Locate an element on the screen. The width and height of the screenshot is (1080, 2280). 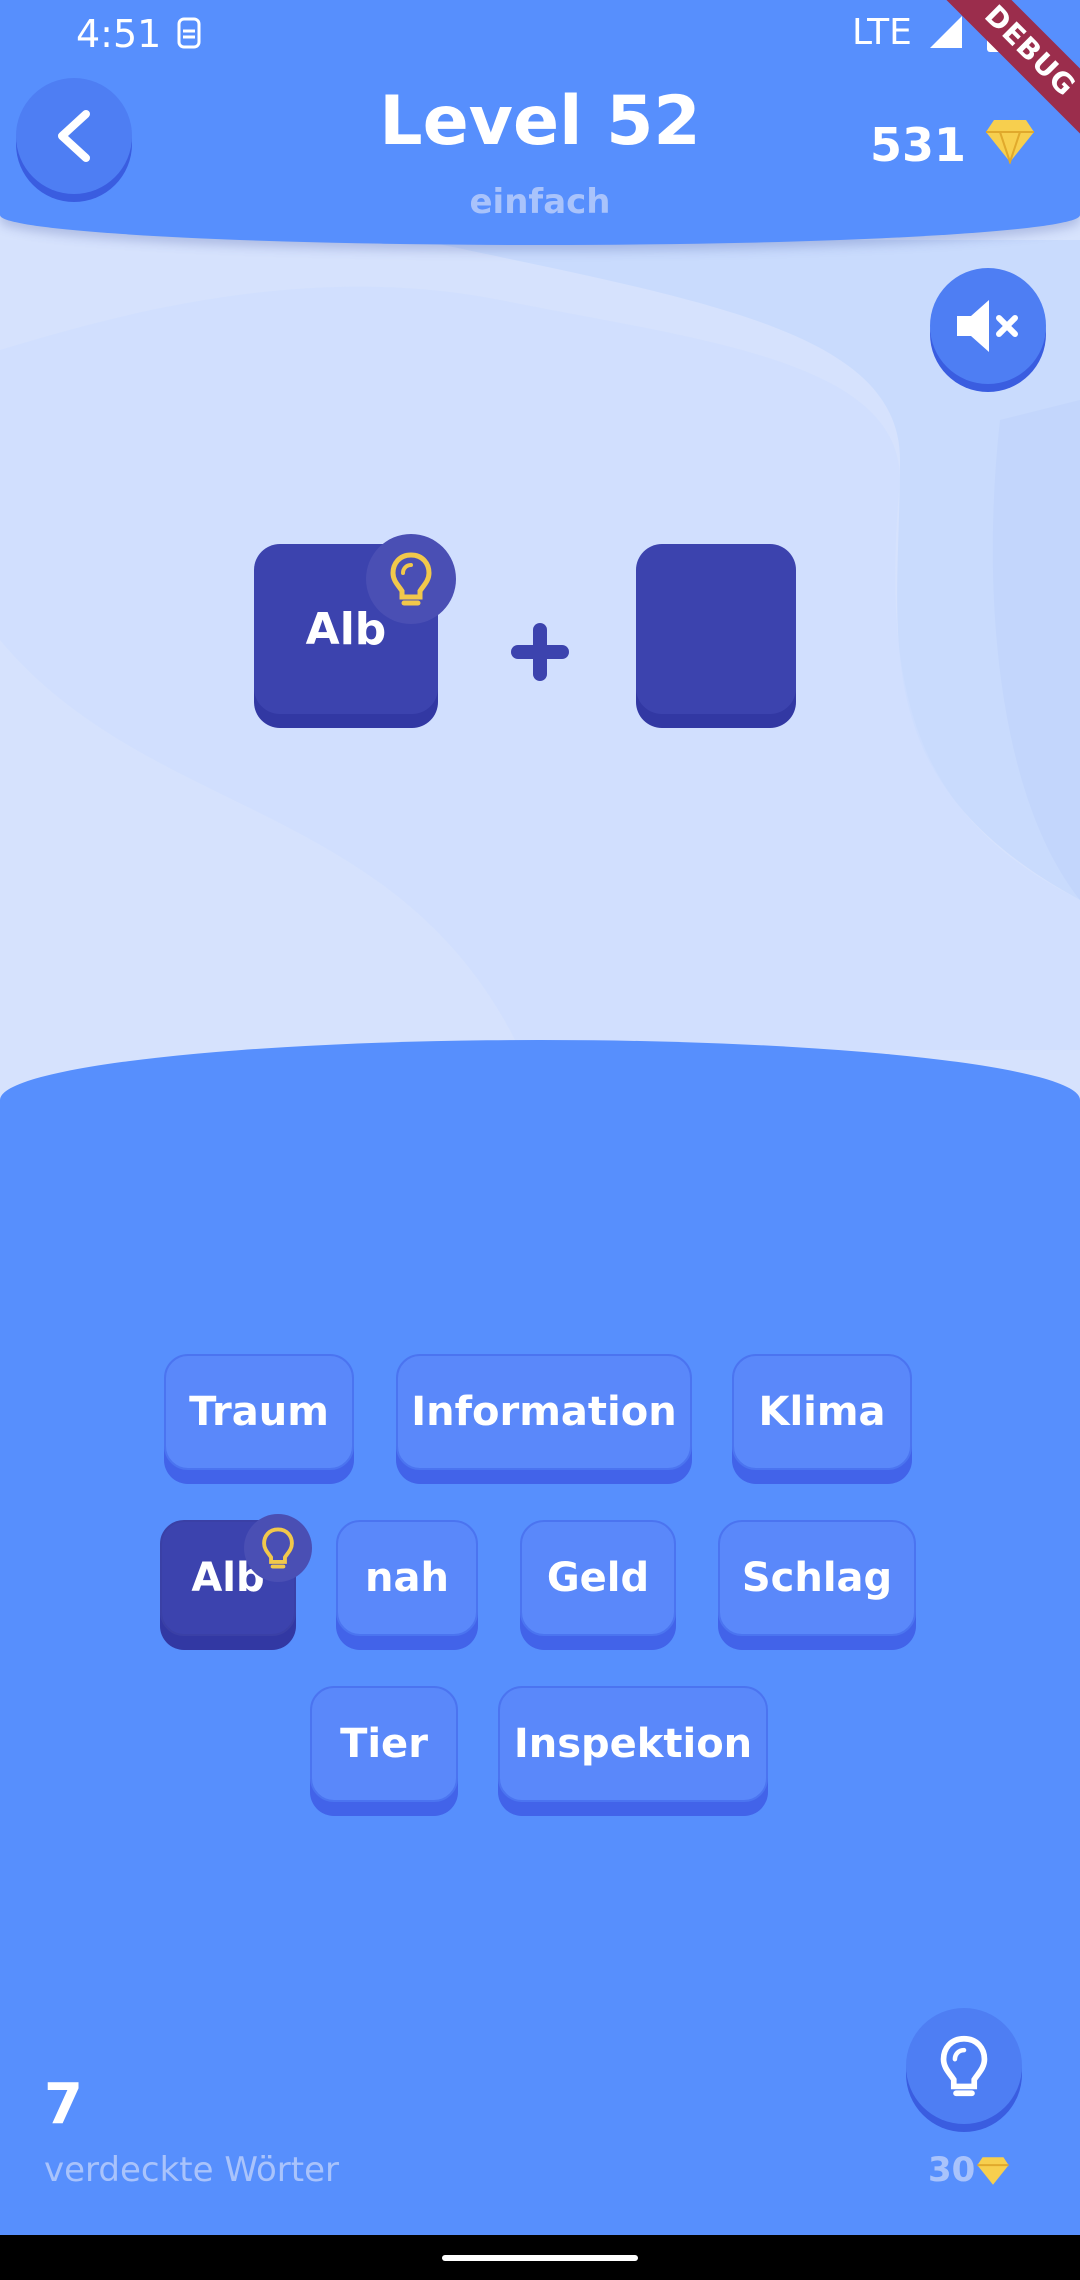
word-button: Schlag is located at coordinates (817, 1578).